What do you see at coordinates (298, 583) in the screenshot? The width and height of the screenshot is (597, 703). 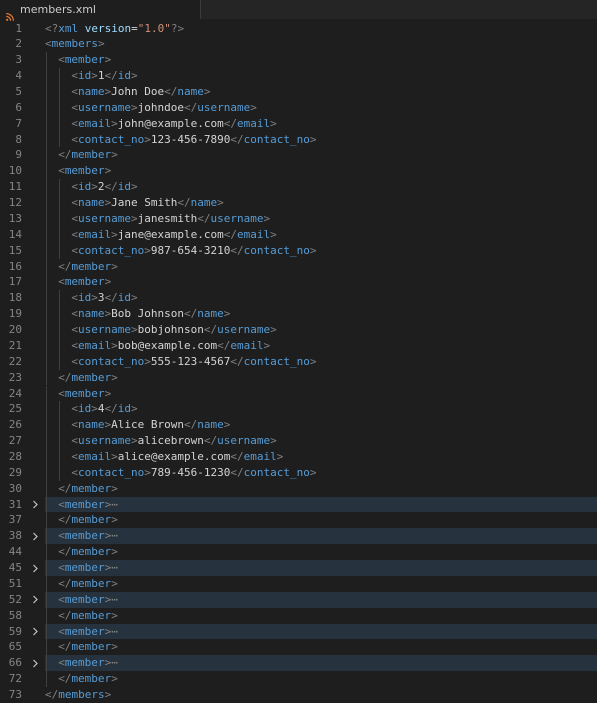 I see `code-line: 51 </member>` at bounding box center [298, 583].